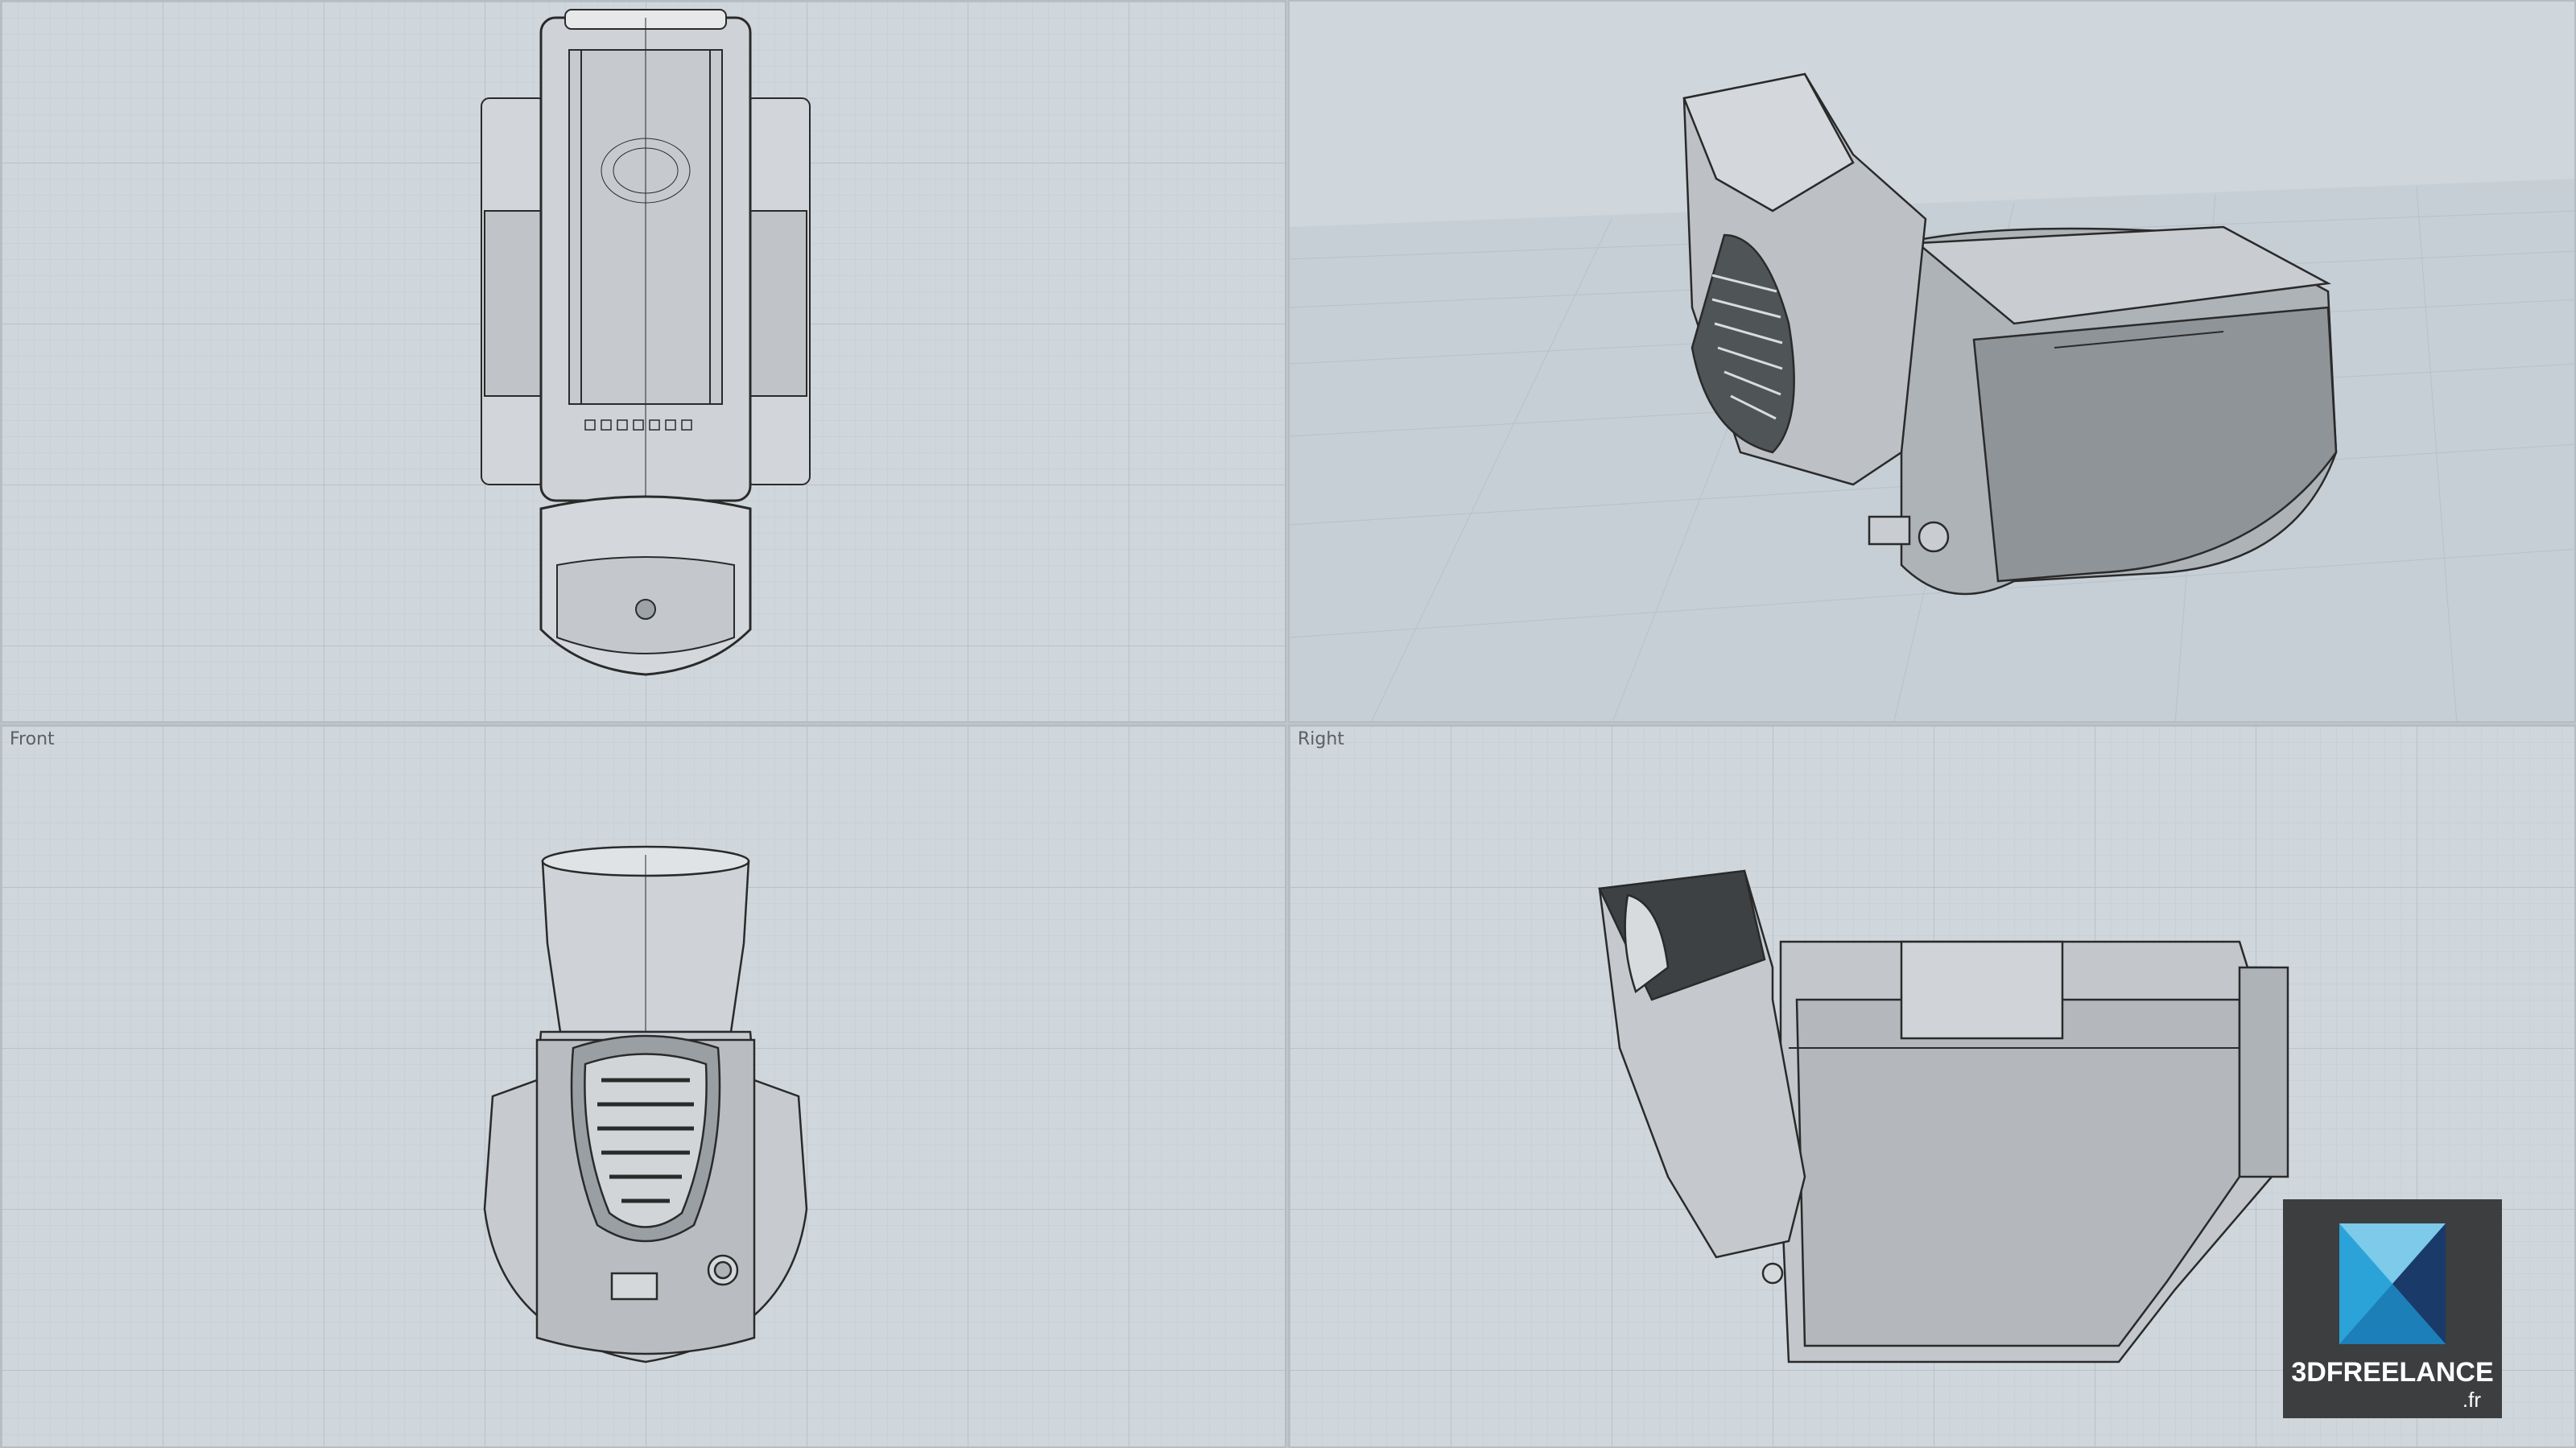  I want to click on model-front-view, so click(645, 1104).